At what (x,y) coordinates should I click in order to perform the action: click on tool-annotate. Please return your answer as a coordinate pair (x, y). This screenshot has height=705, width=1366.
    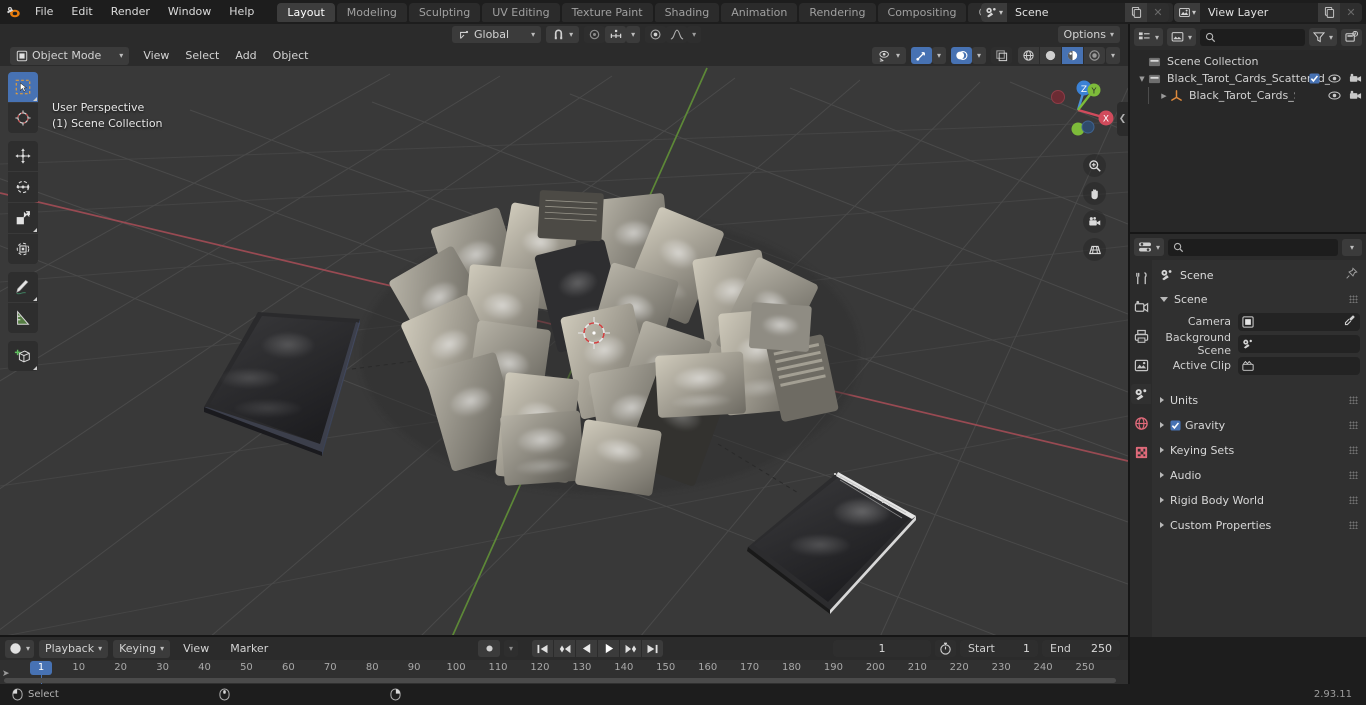
    Looking at the image, I should click on (23, 287).